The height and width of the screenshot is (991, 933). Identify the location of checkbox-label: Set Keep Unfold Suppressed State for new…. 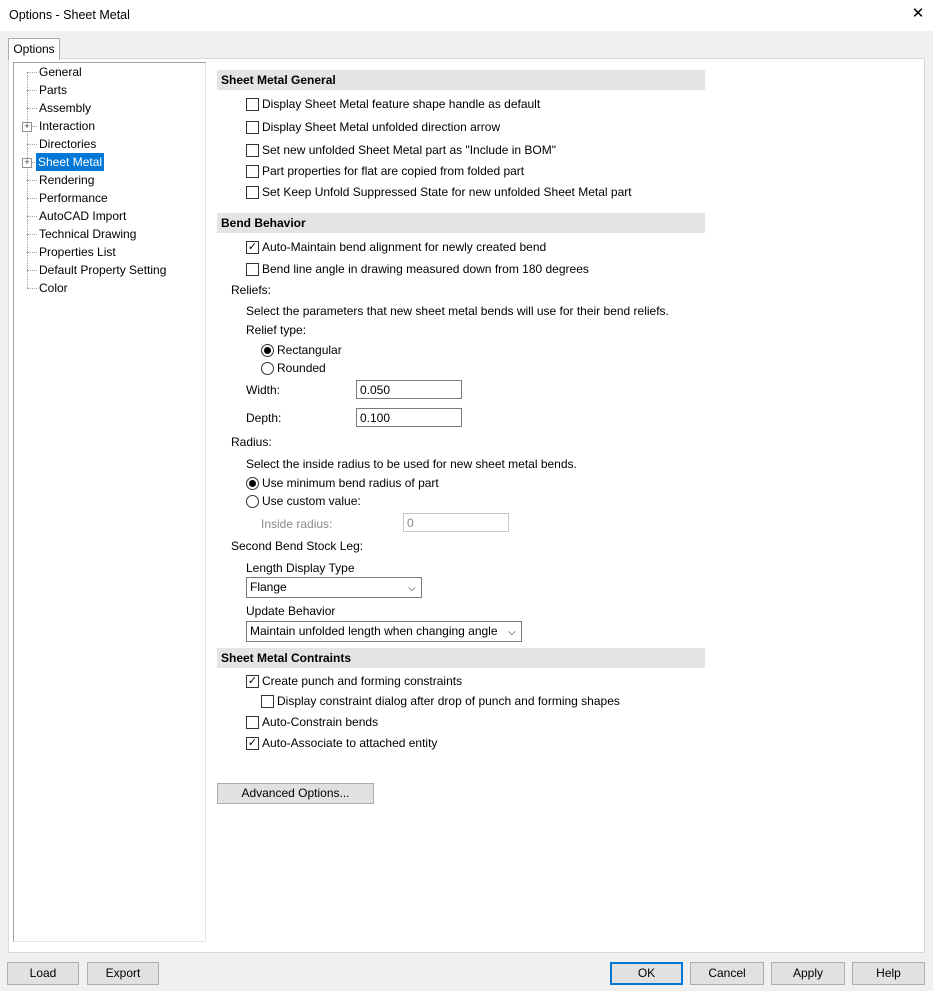
(447, 192).